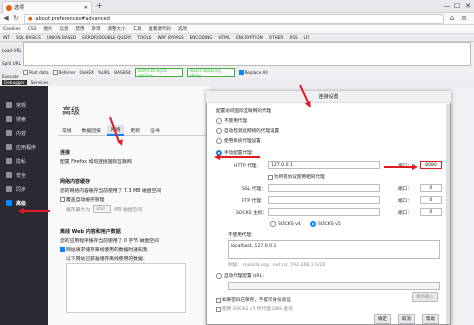  I want to click on ssl-proxy-input, so click(324, 188).